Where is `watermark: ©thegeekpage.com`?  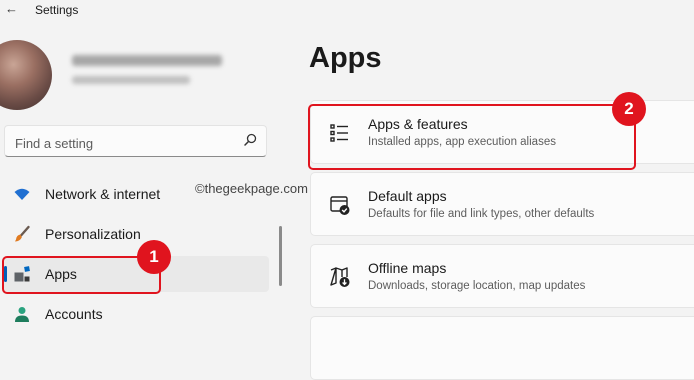
watermark: ©thegeekpage.com is located at coordinates (251, 188).